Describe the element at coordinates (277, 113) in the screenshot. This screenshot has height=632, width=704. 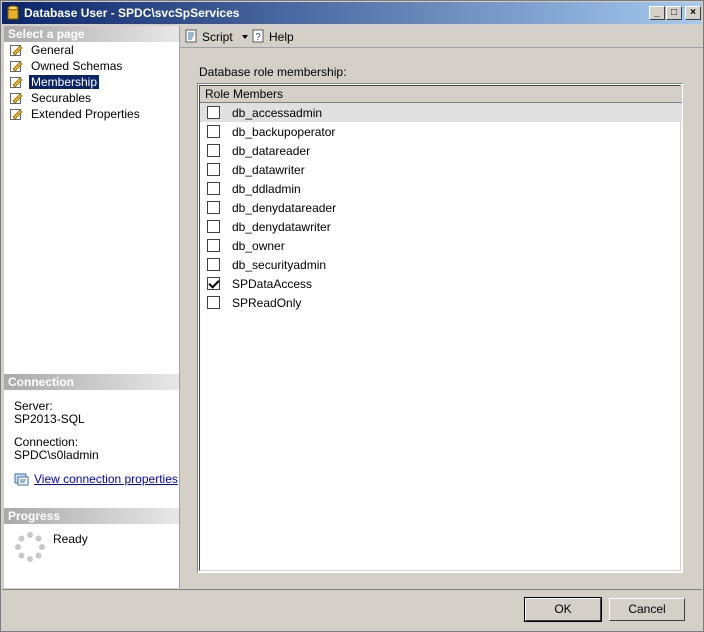
I see `role-name: db_accessadmin` at that location.